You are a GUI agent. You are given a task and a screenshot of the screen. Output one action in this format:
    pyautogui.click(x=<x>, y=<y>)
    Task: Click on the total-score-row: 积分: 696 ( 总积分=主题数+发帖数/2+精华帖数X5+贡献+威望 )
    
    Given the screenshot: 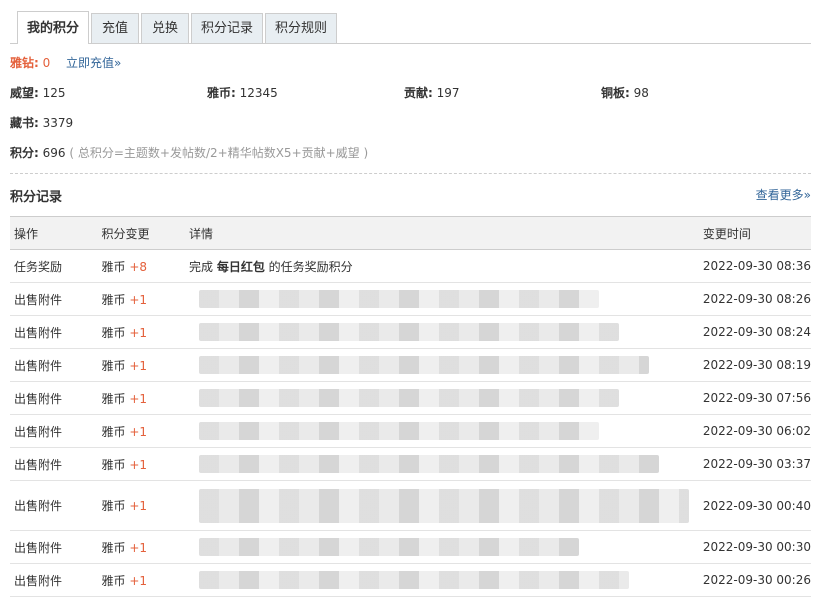 What is the action you would take?
    pyautogui.click(x=189, y=153)
    